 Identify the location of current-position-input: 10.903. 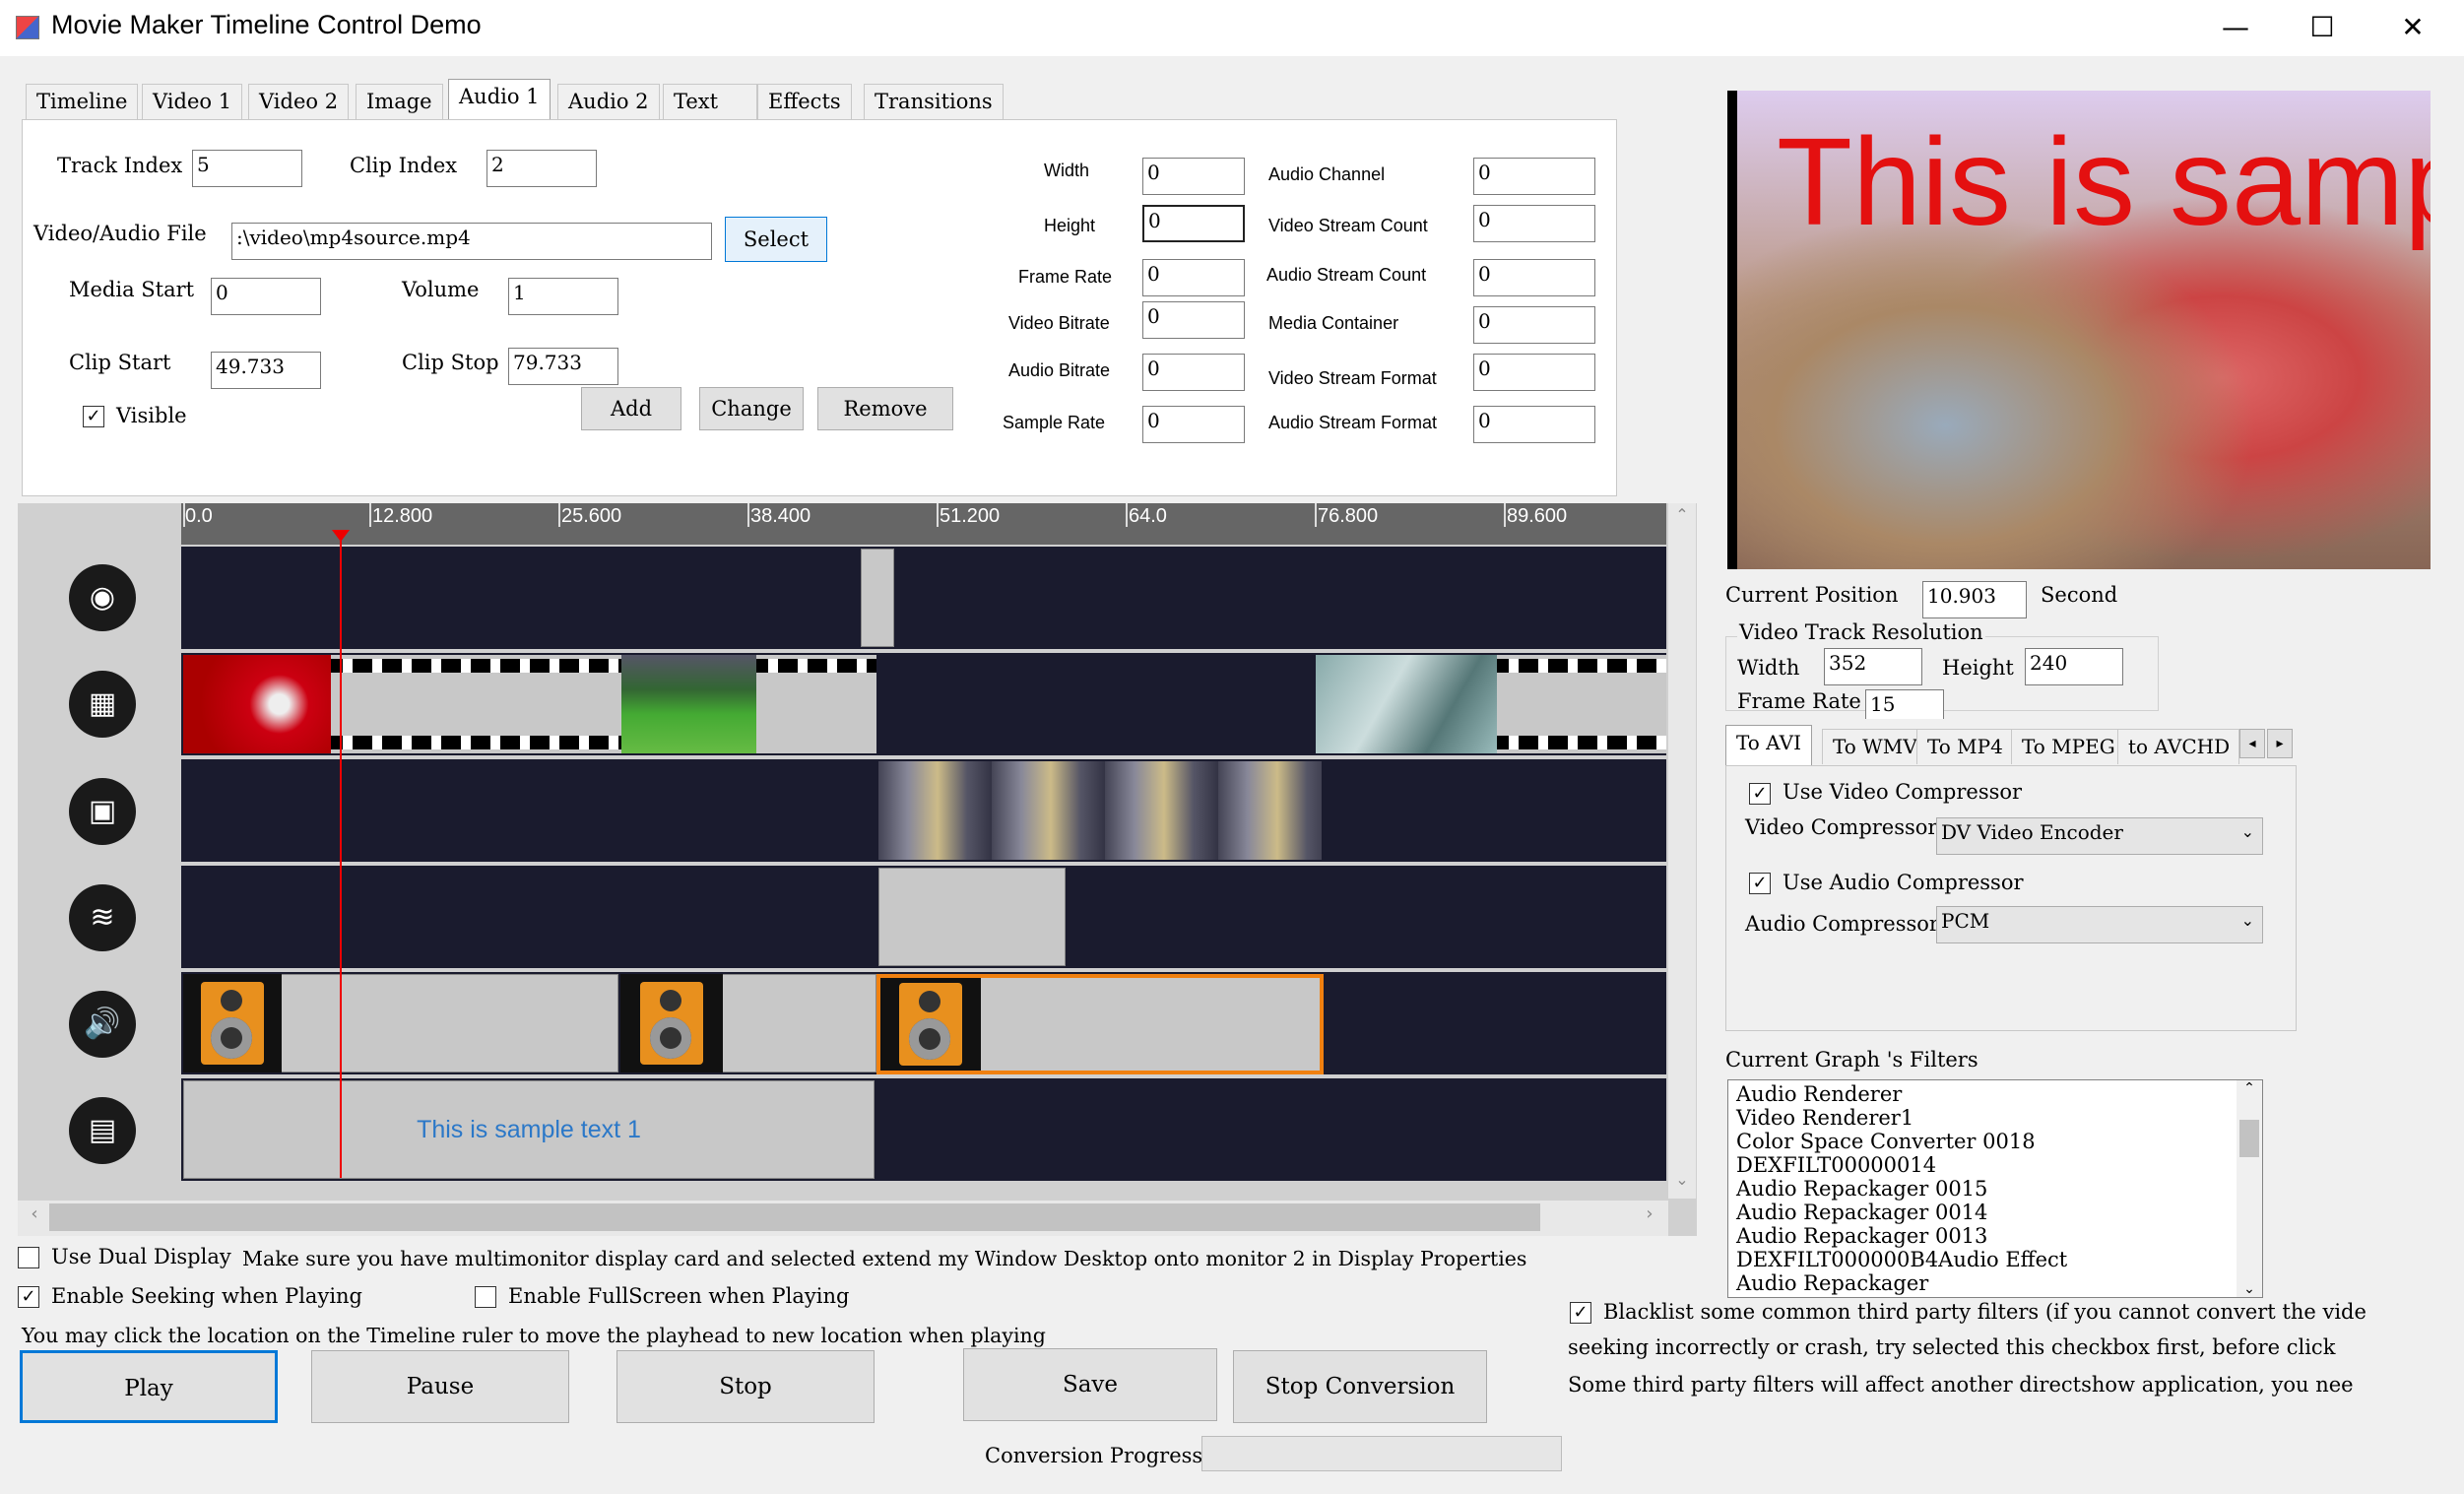
(1974, 599).